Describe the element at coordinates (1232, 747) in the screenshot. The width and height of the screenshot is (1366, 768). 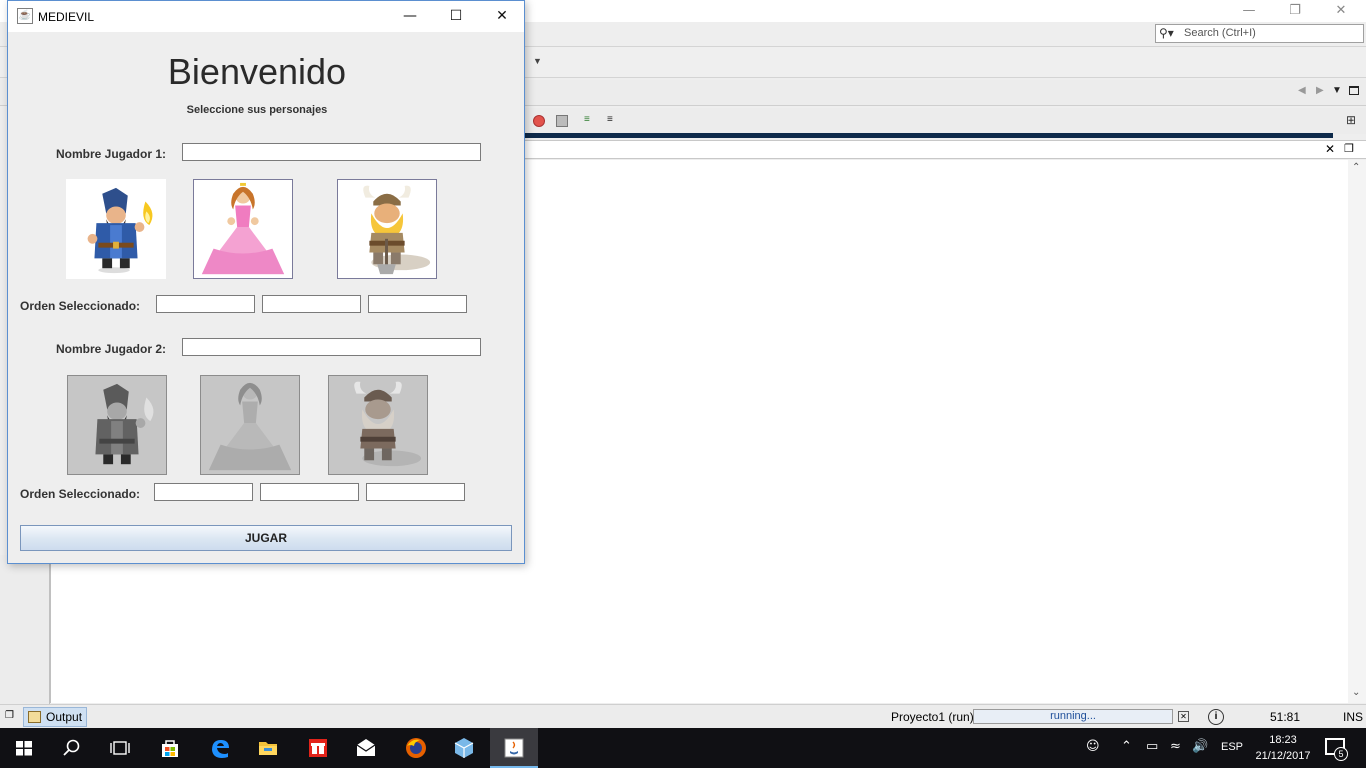
I see `language-indicator: ESP` at that location.